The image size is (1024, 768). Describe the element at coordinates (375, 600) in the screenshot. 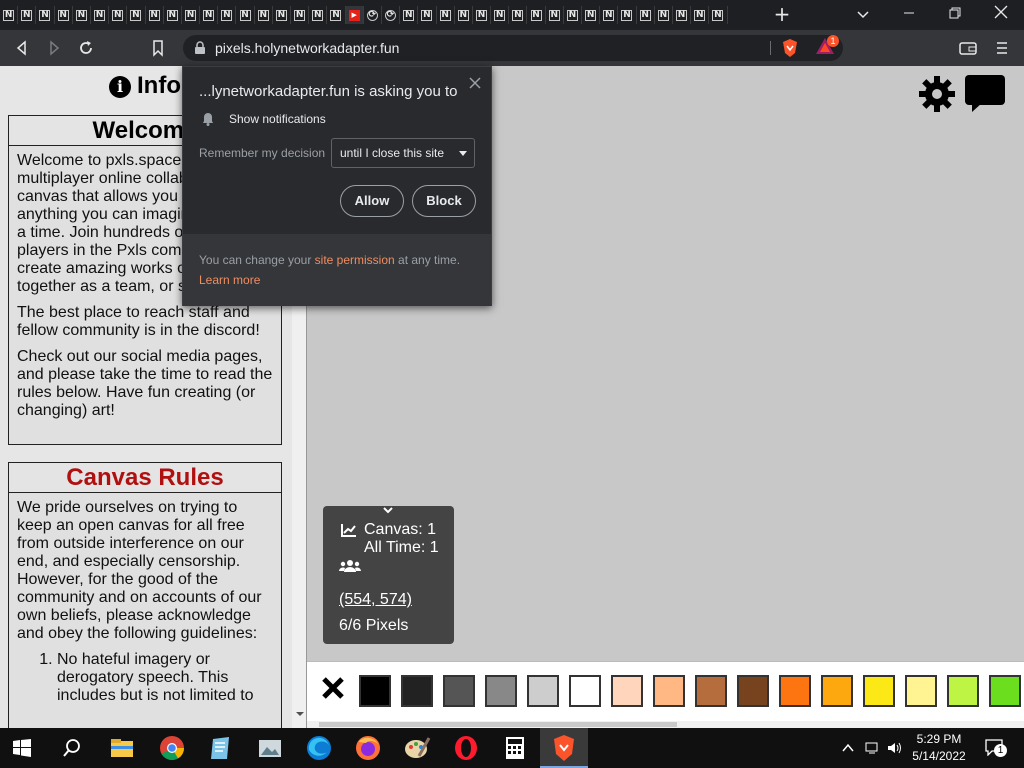

I see `coordinates-link: (554, 574)` at that location.